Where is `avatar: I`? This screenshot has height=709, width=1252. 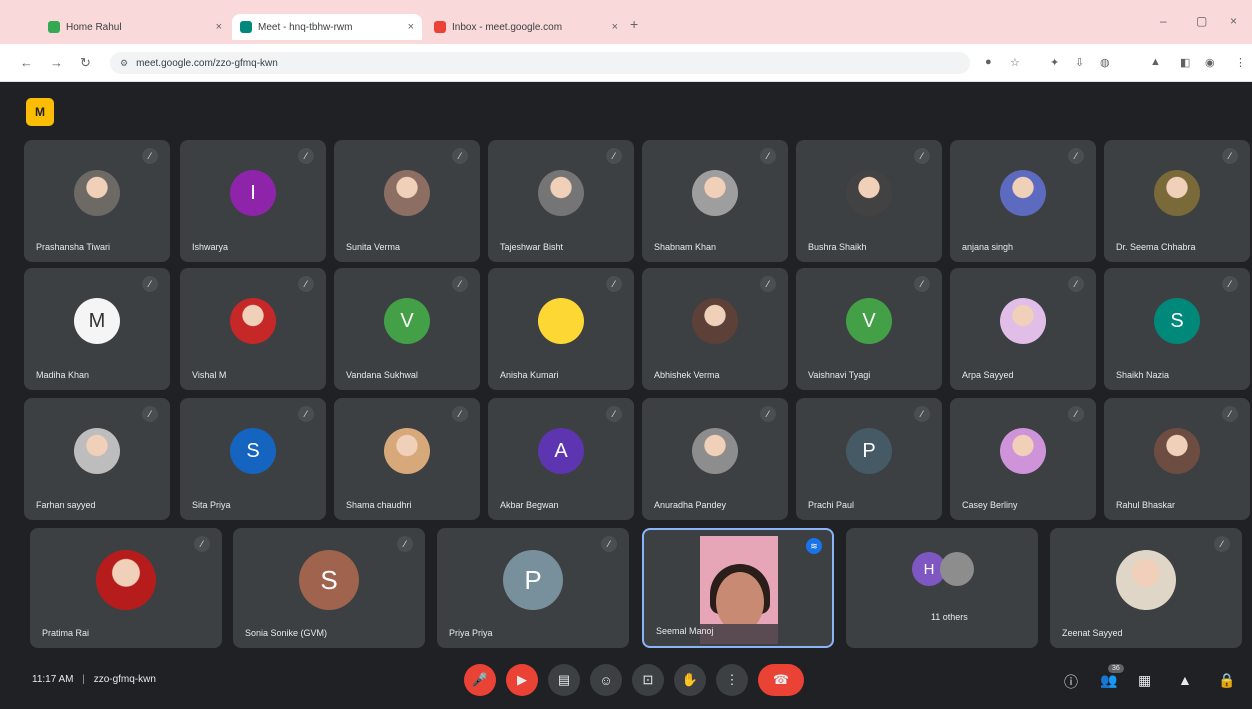
avatar: I is located at coordinates (253, 193).